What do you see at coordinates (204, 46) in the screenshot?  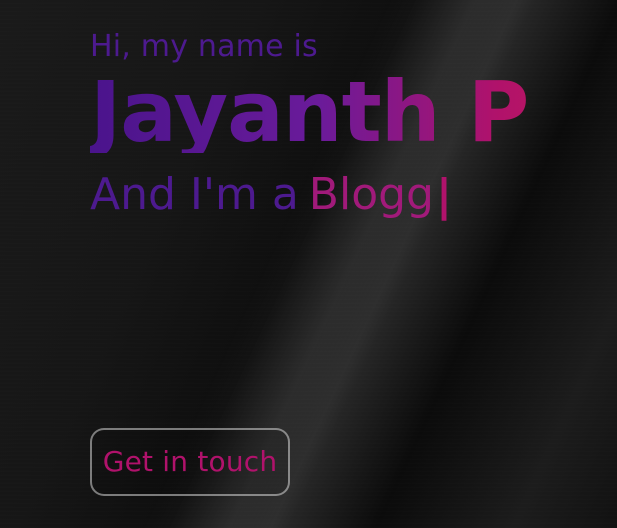 I see `greeting-text: Hi, my name is` at bounding box center [204, 46].